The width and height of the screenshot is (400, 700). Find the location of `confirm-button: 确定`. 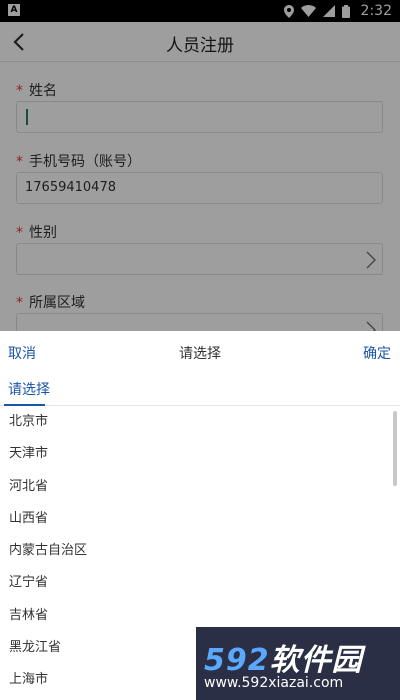

confirm-button: 确定 is located at coordinates (377, 353).